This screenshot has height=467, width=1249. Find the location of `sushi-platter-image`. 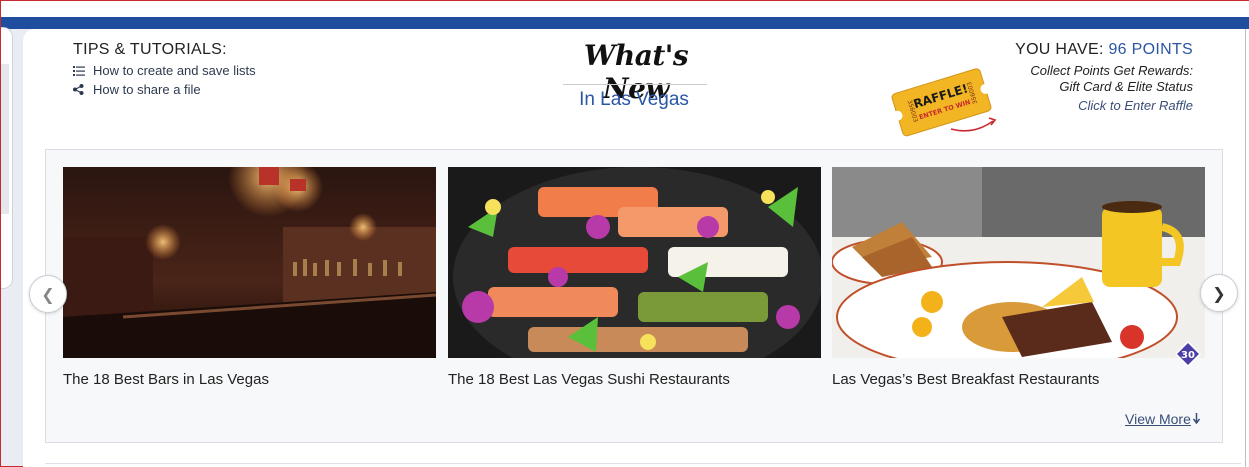

sushi-platter-image is located at coordinates (634, 262).